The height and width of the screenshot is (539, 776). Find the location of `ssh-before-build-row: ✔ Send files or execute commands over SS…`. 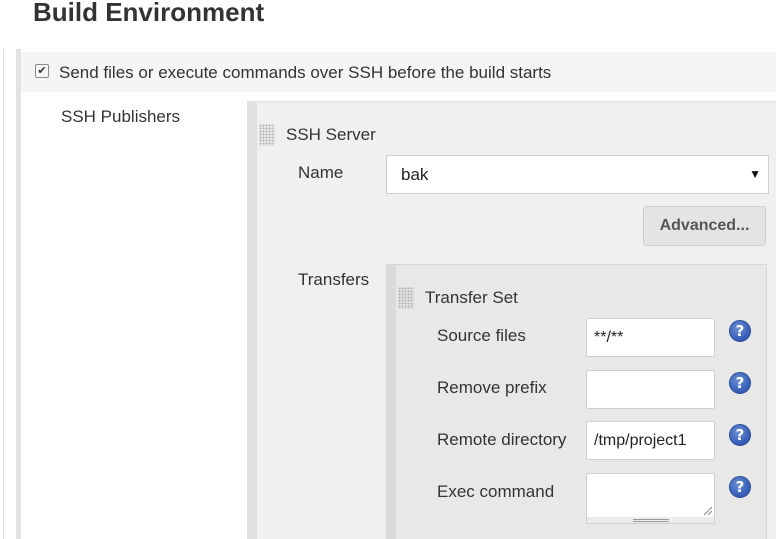

ssh-before-build-row: ✔ Send files or execute commands over SS… is located at coordinates (398, 72).